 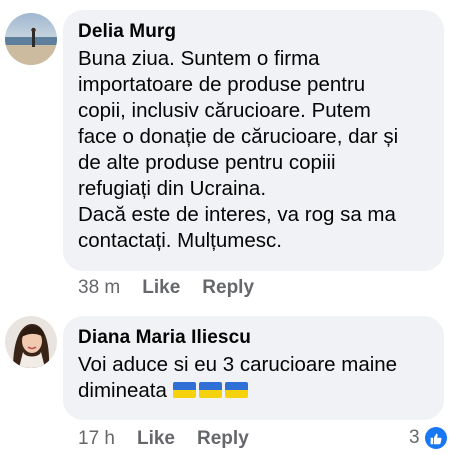 What do you see at coordinates (172, 188) in the screenshot?
I see `comment-line: refugiați din Ucraina.` at bounding box center [172, 188].